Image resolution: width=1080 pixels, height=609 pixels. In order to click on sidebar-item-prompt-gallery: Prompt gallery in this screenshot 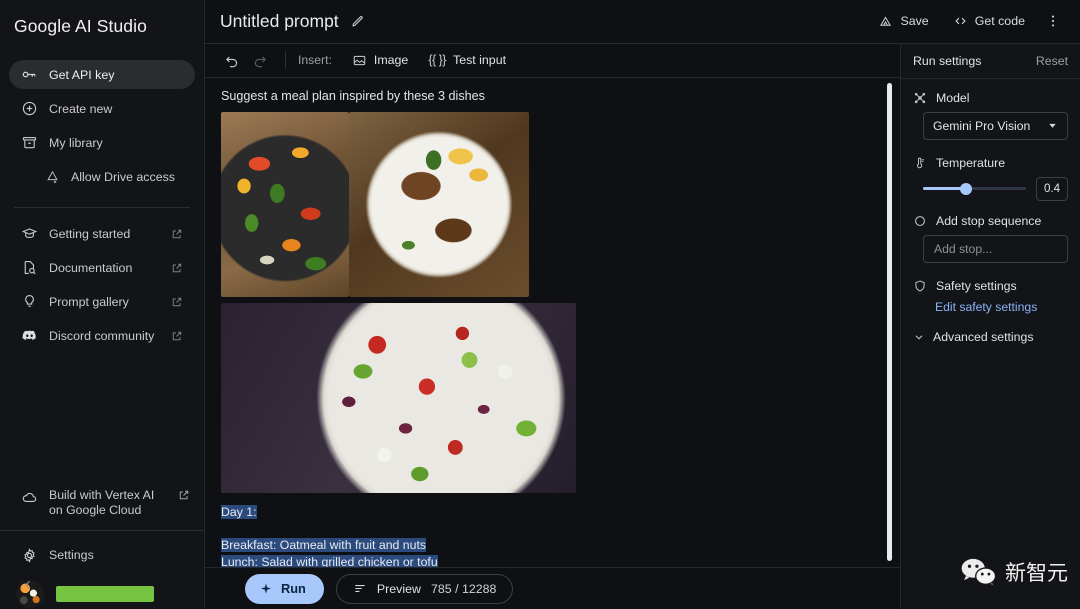, I will do `click(102, 301)`.